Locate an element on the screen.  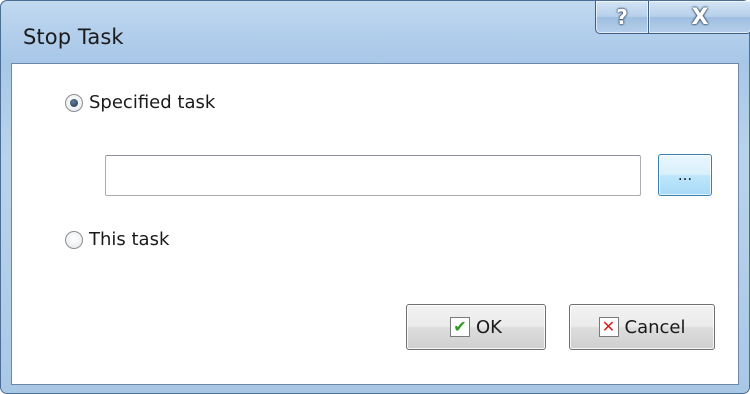
close-icon: X is located at coordinates (700, 17).